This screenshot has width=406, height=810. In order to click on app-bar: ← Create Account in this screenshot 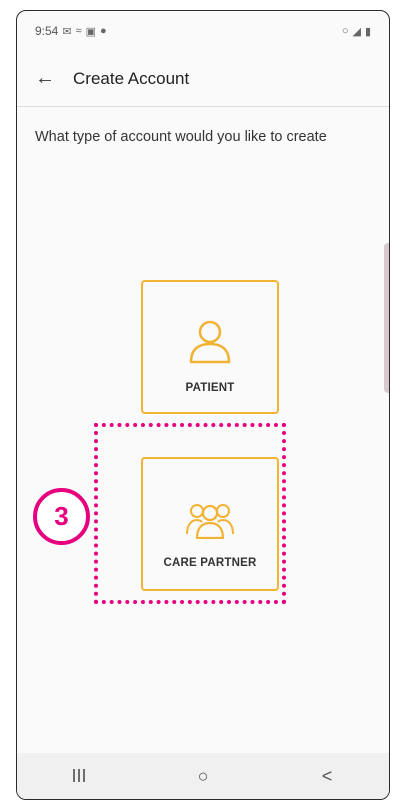, I will do `click(203, 79)`.